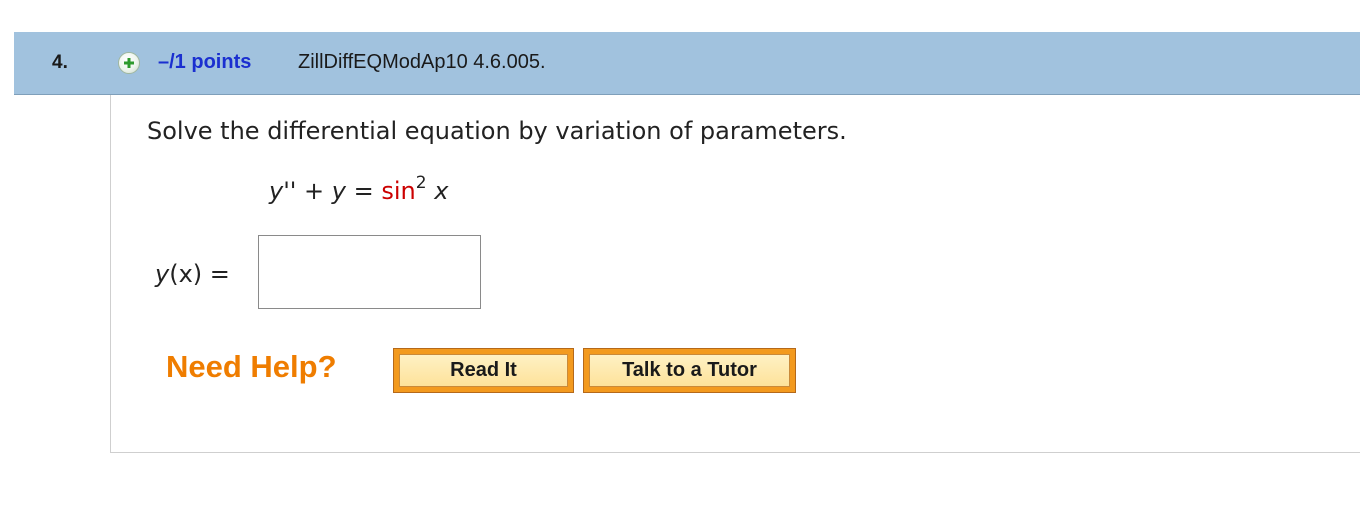  What do you see at coordinates (441, 191) in the screenshot?
I see `equation-arg: x` at bounding box center [441, 191].